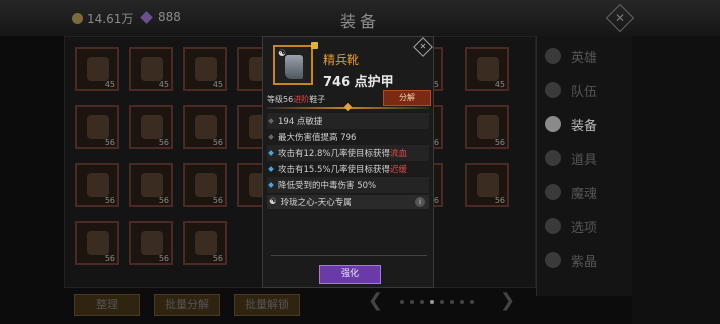  I want to click on side-menu-label: 紫晶, so click(584, 262).